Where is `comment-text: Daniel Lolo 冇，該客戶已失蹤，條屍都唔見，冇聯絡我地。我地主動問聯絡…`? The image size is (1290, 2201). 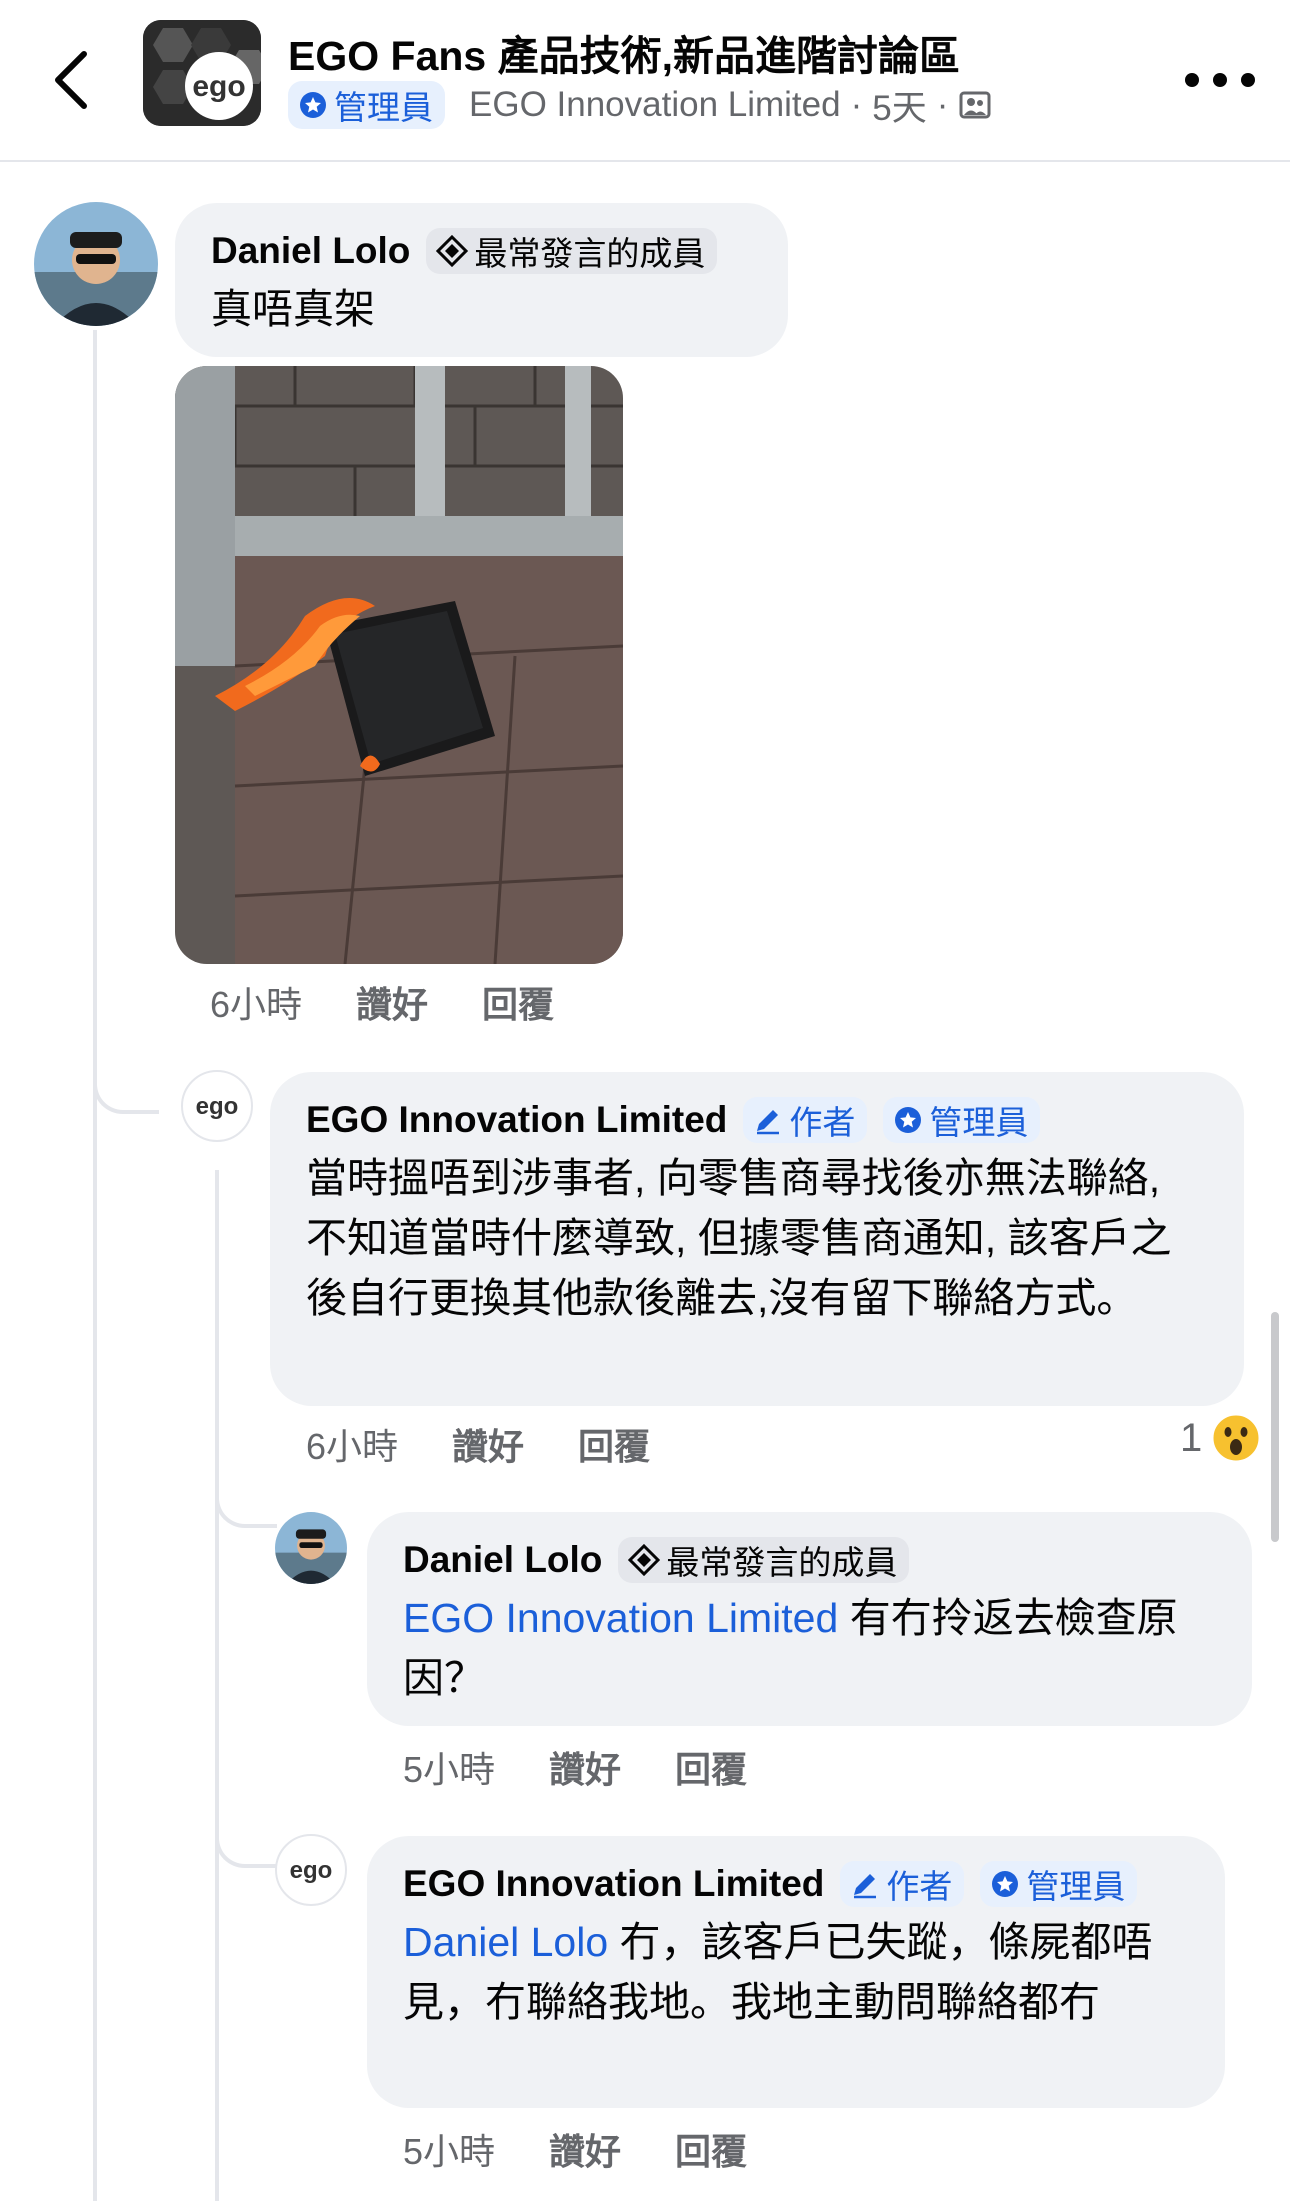 comment-text: Daniel Lolo 冇，該客戶已失蹤，條屍都唔見，冇聯絡我地。我地主動問聯絡… is located at coordinates (796, 1972).